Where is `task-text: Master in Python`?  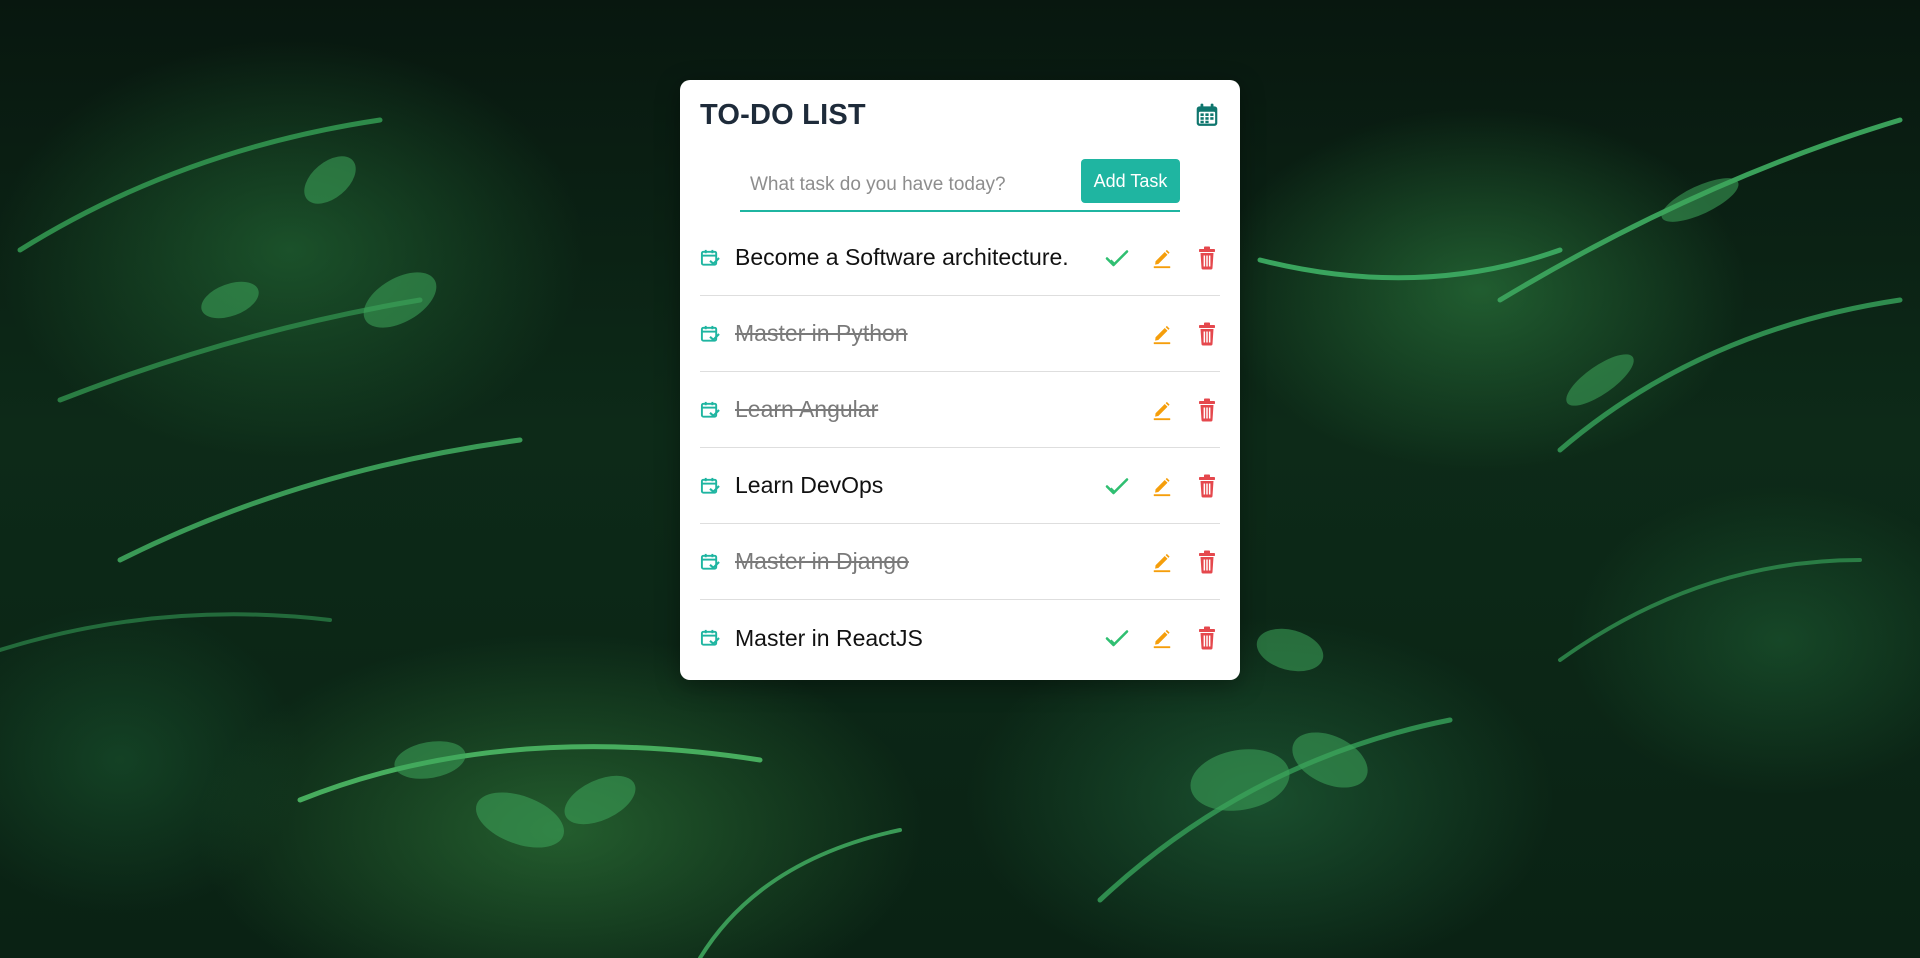
task-text: Master in Python is located at coordinates (910, 333).